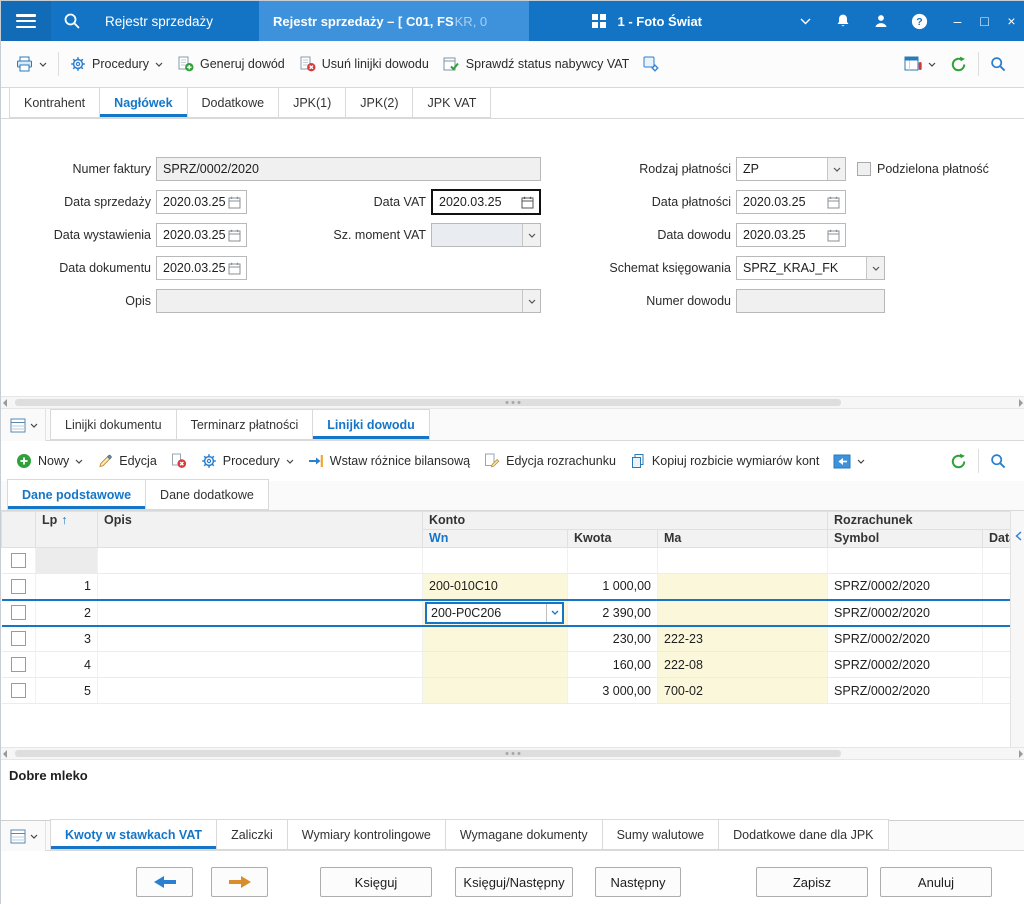  Describe the element at coordinates (905, 539) in the screenshot. I see `column-header-symbol: Symbol` at that location.